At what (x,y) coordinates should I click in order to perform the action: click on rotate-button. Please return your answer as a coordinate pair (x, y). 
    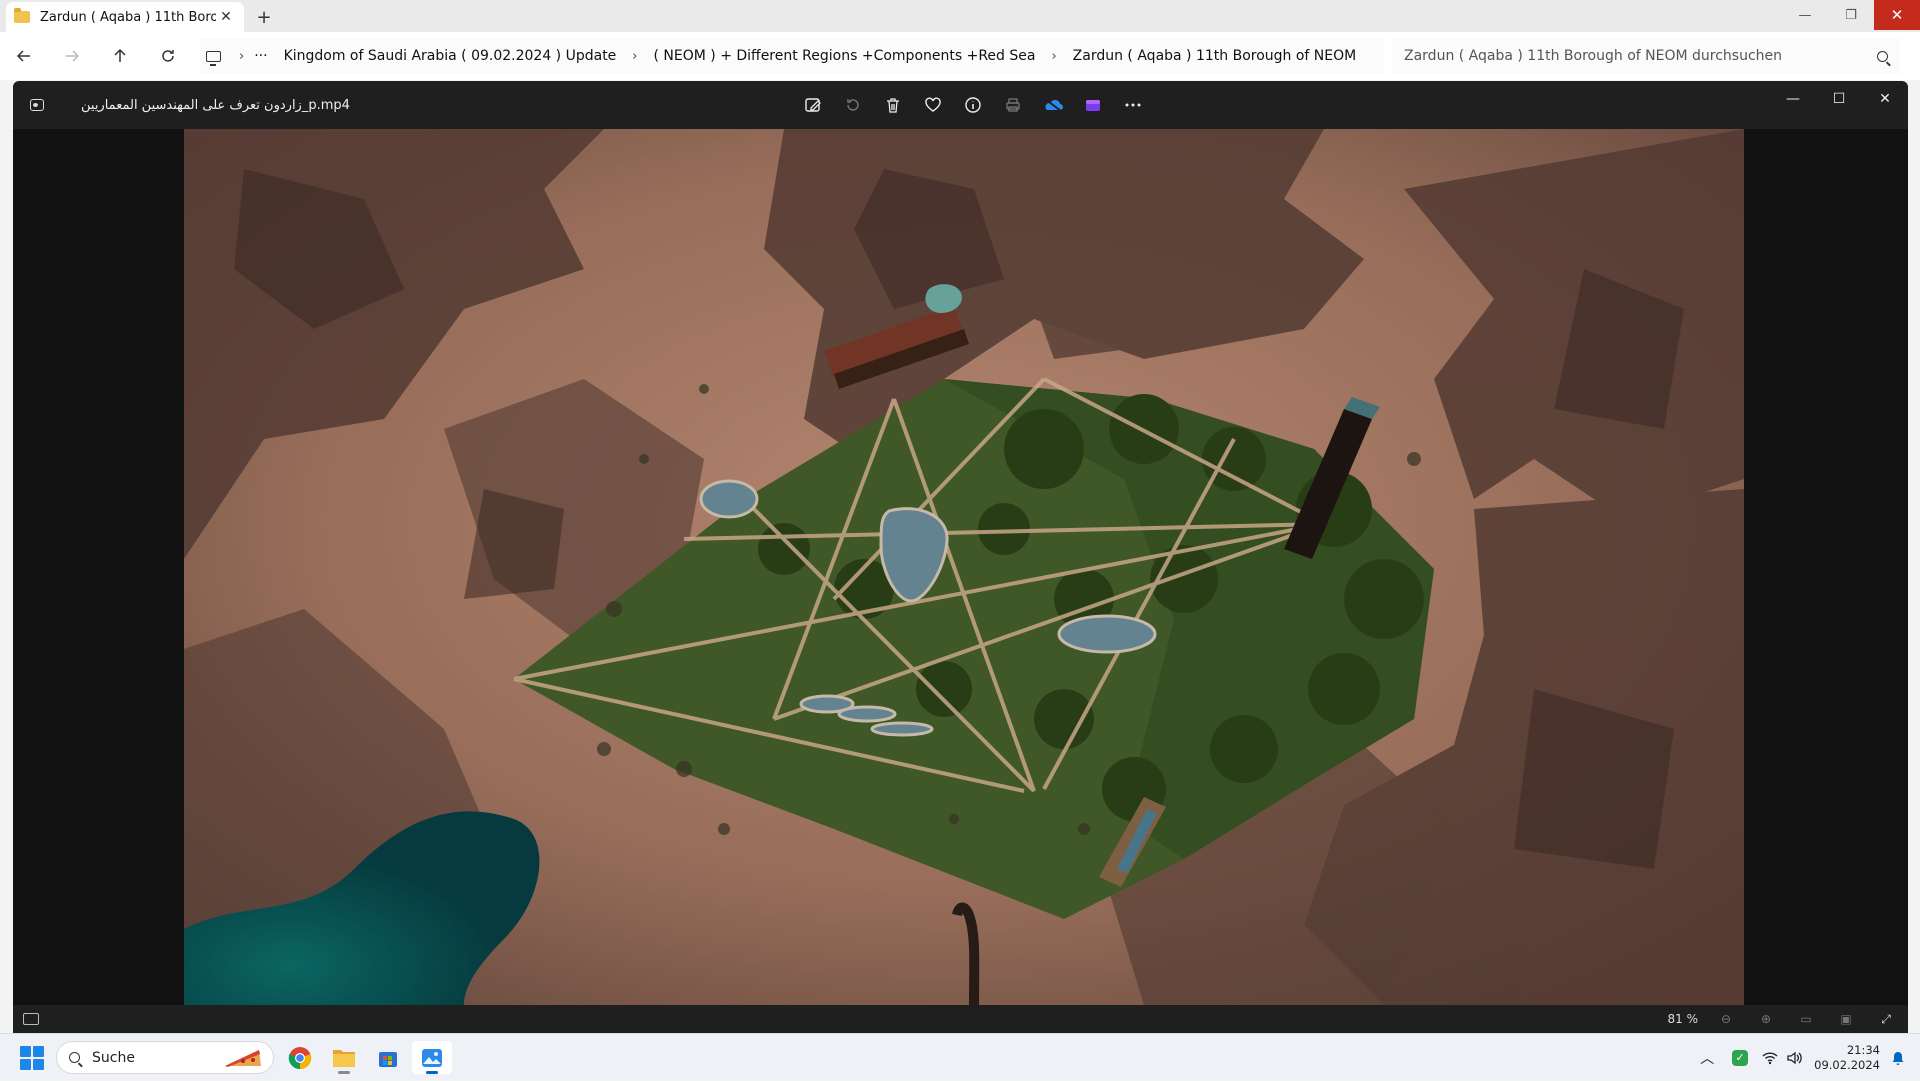
    Looking at the image, I should click on (853, 105).